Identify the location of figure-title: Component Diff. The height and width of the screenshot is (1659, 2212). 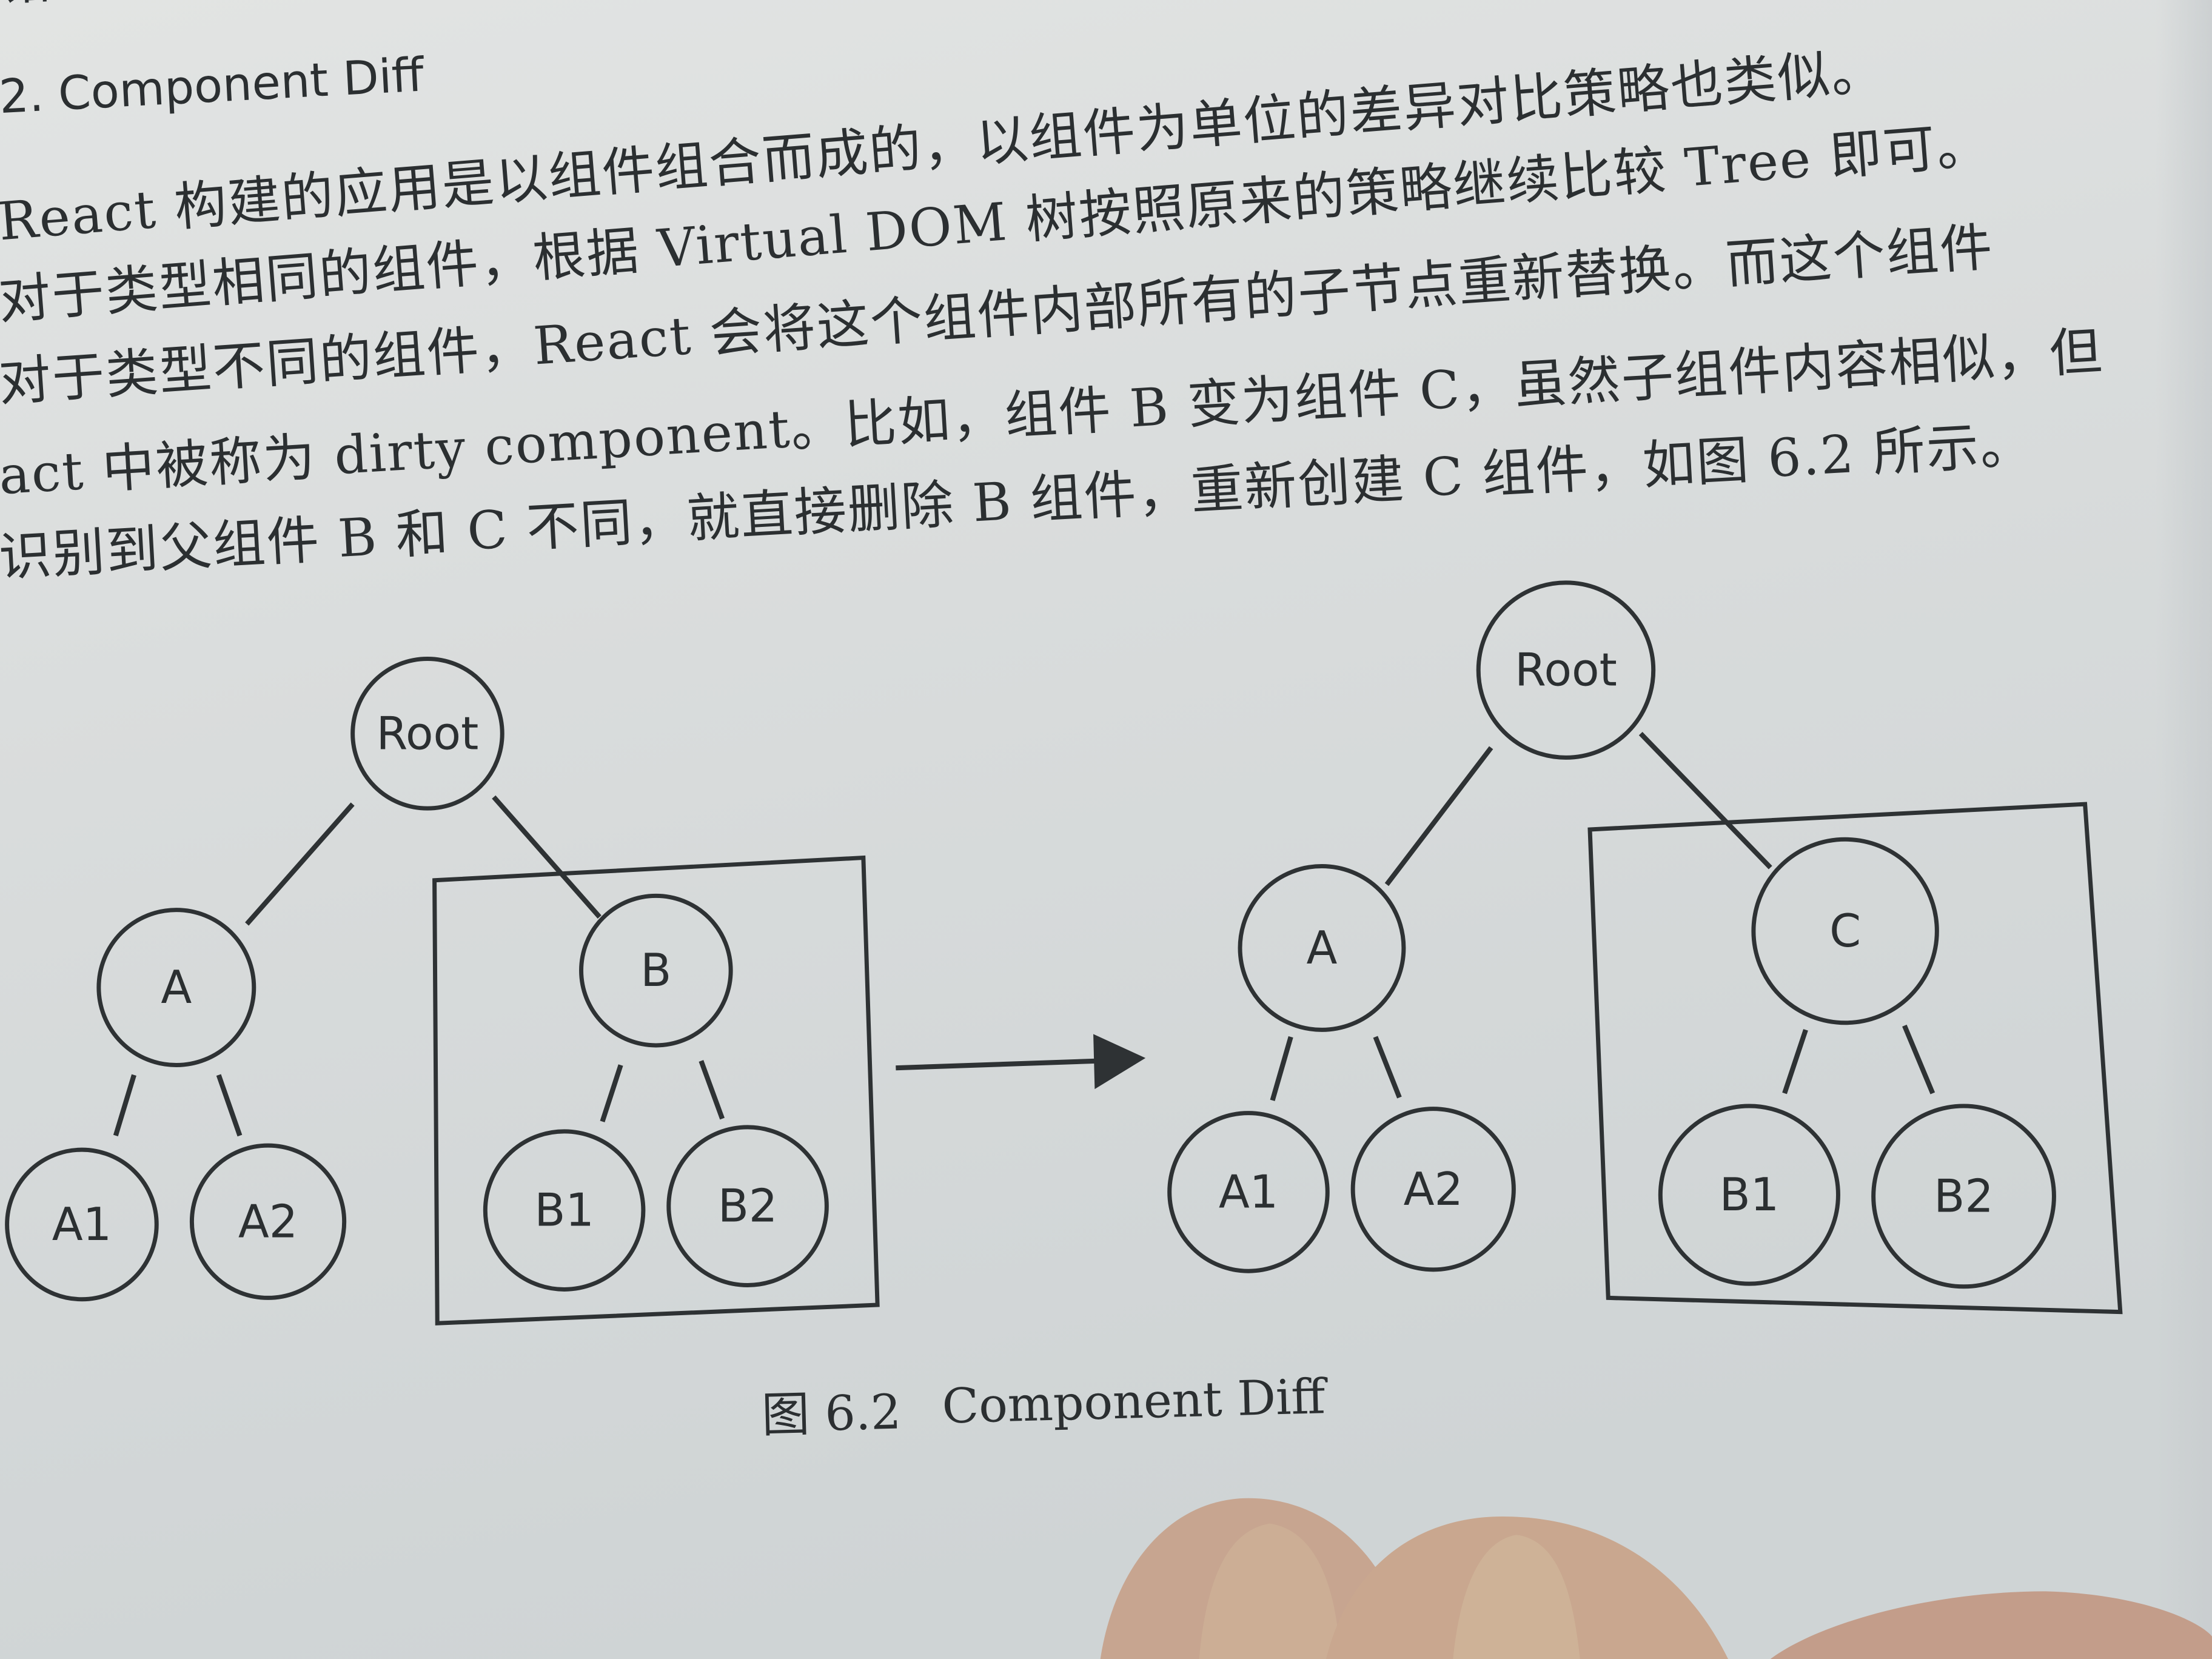
(1135, 1402).